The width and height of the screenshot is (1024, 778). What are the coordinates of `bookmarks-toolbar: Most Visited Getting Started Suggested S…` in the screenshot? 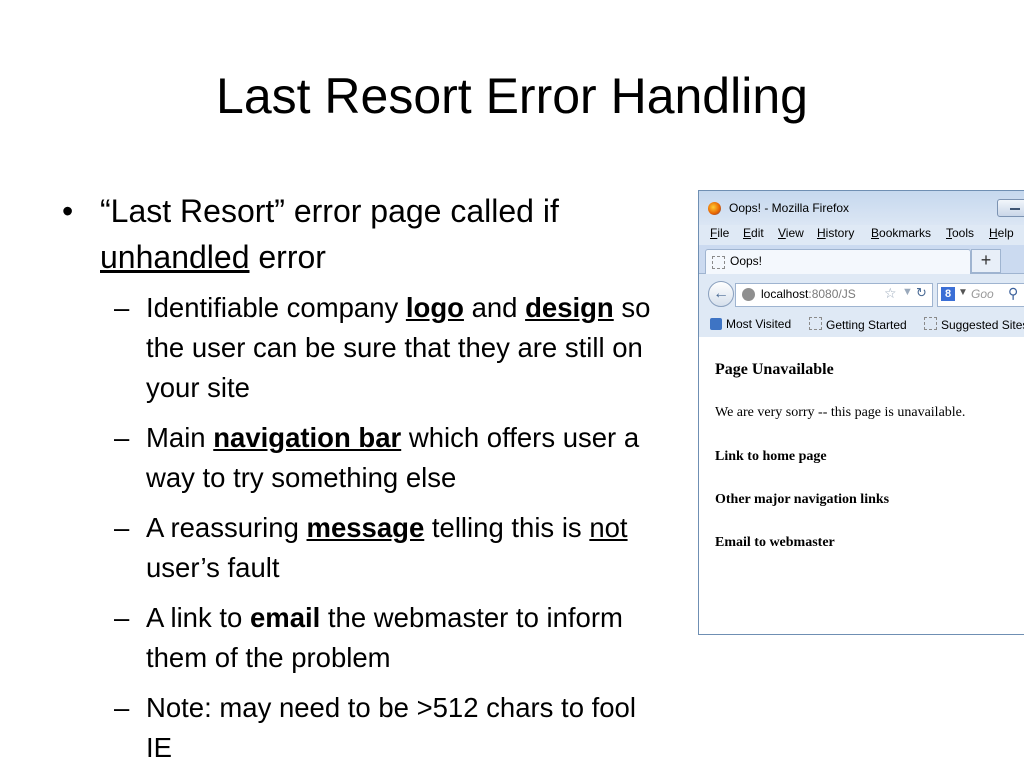 It's located at (861, 325).